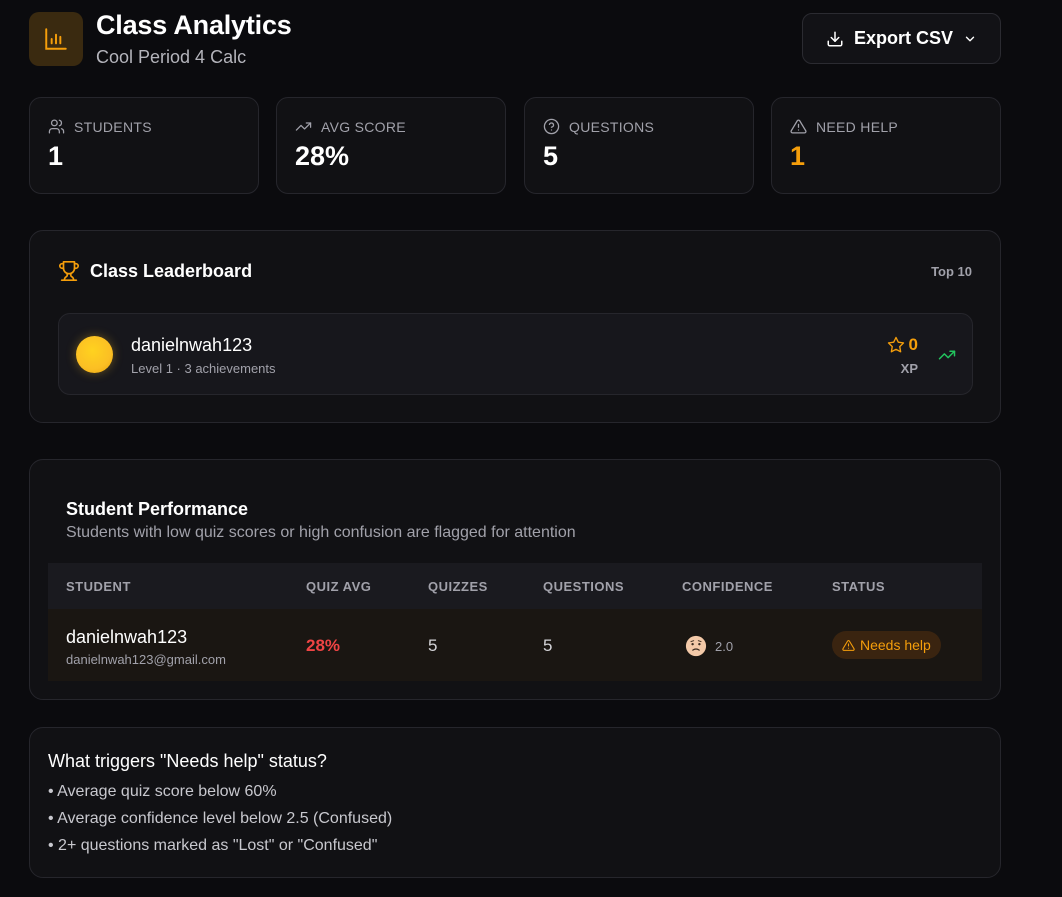  What do you see at coordinates (696, 646) in the screenshot?
I see `confused-face-icon` at bounding box center [696, 646].